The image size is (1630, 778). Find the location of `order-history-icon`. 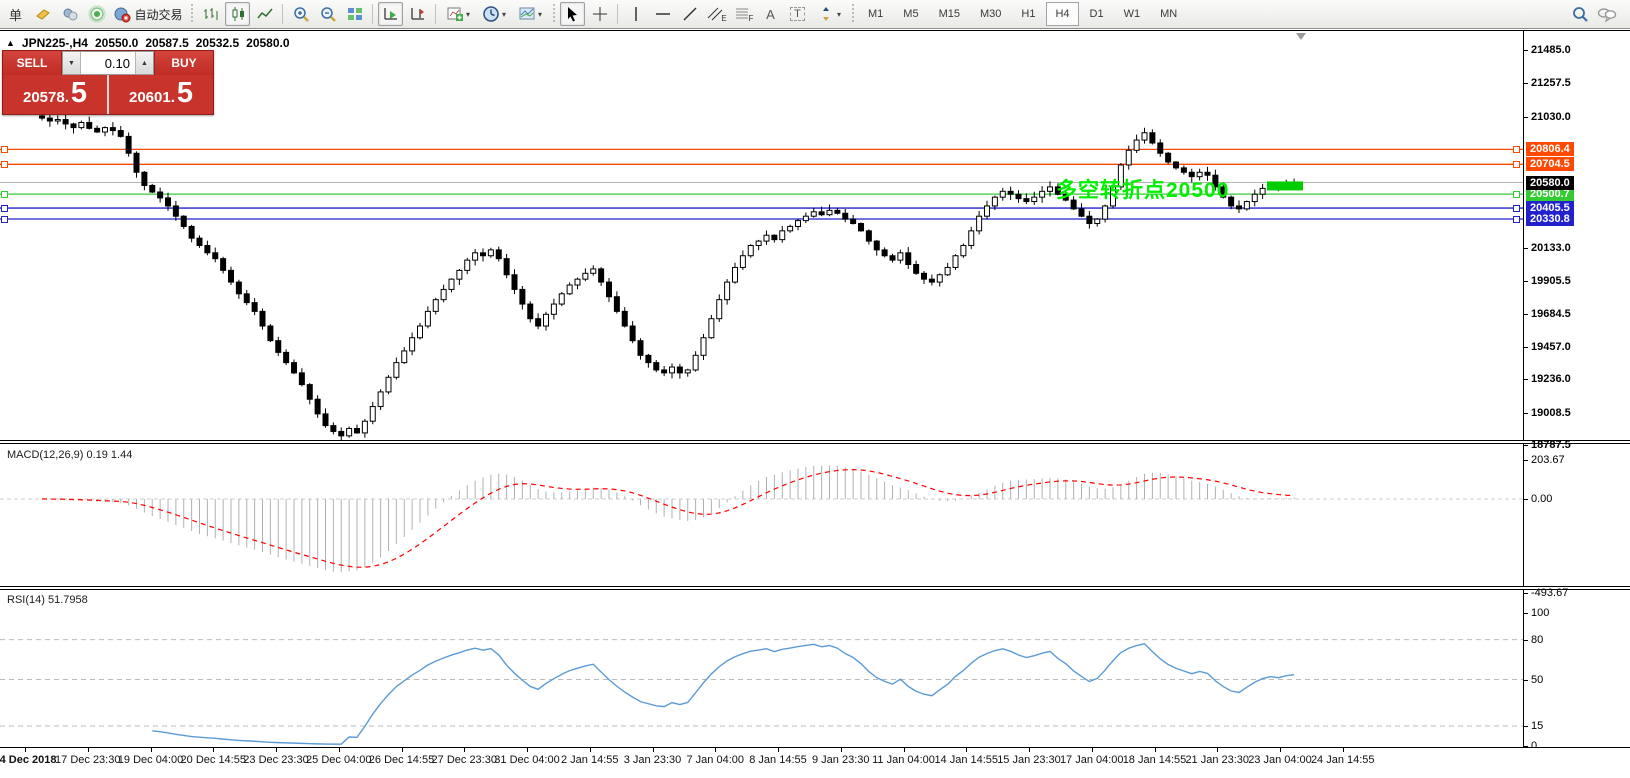

order-history-icon is located at coordinates (42, 14).